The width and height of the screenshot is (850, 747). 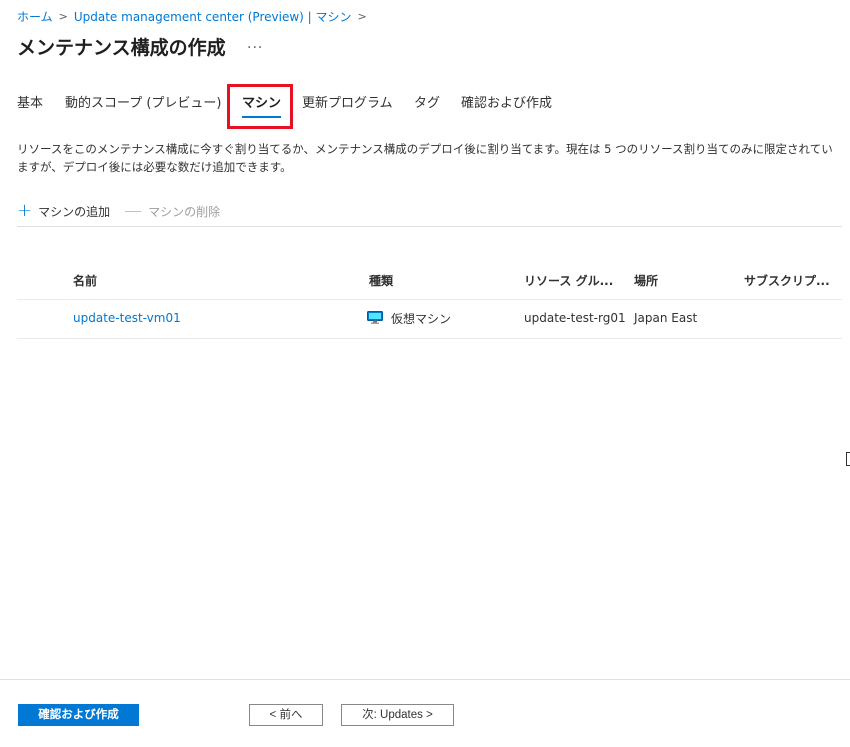 What do you see at coordinates (35, 16) in the screenshot?
I see `breadcrumb-home: ホーム` at bounding box center [35, 16].